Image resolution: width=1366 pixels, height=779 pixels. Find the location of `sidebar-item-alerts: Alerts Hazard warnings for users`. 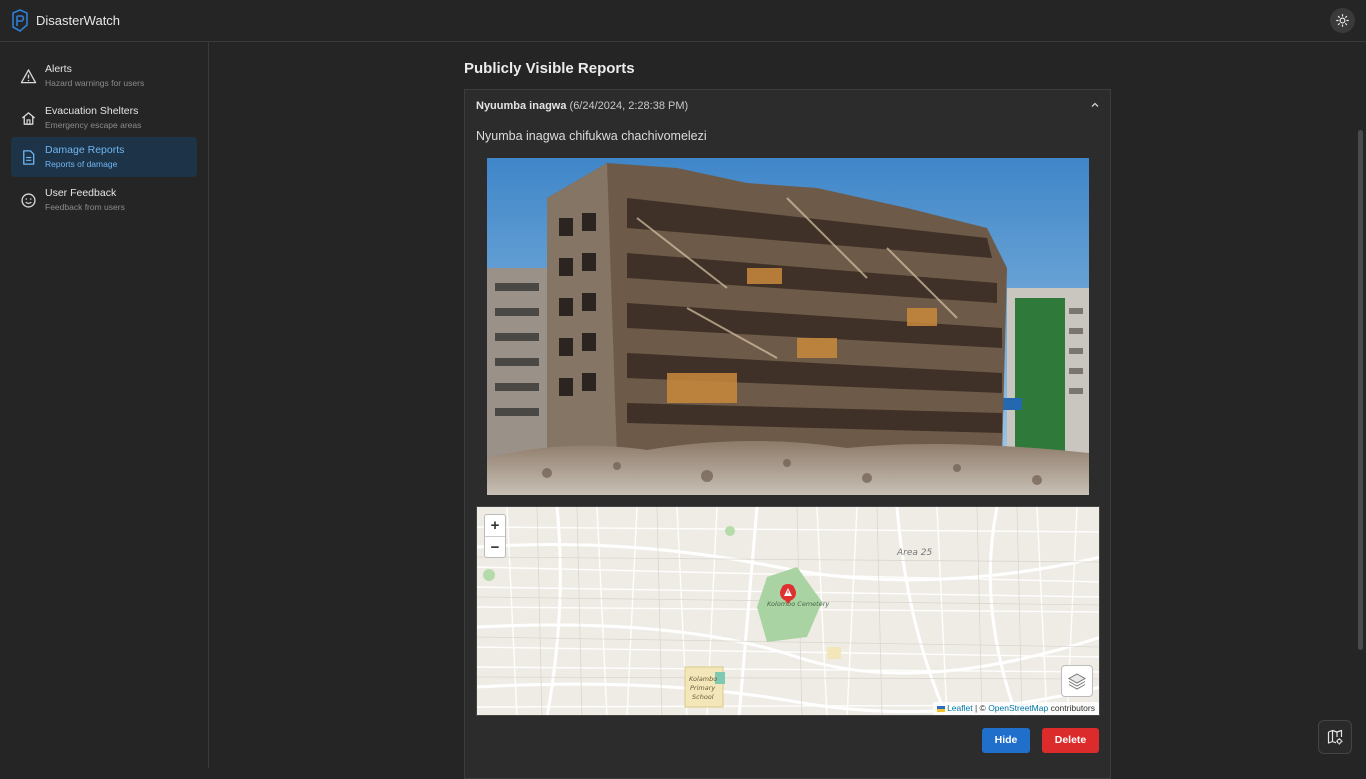

sidebar-item-alerts: Alerts Hazard warnings for users is located at coordinates (104, 76).